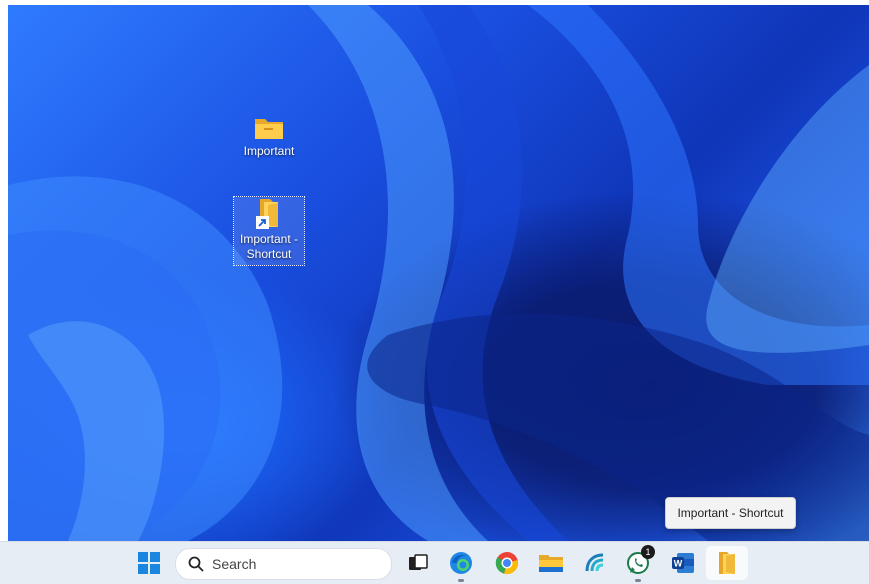 The width and height of the screenshot is (869, 584). I want to click on edge-icon, so click(461, 563).